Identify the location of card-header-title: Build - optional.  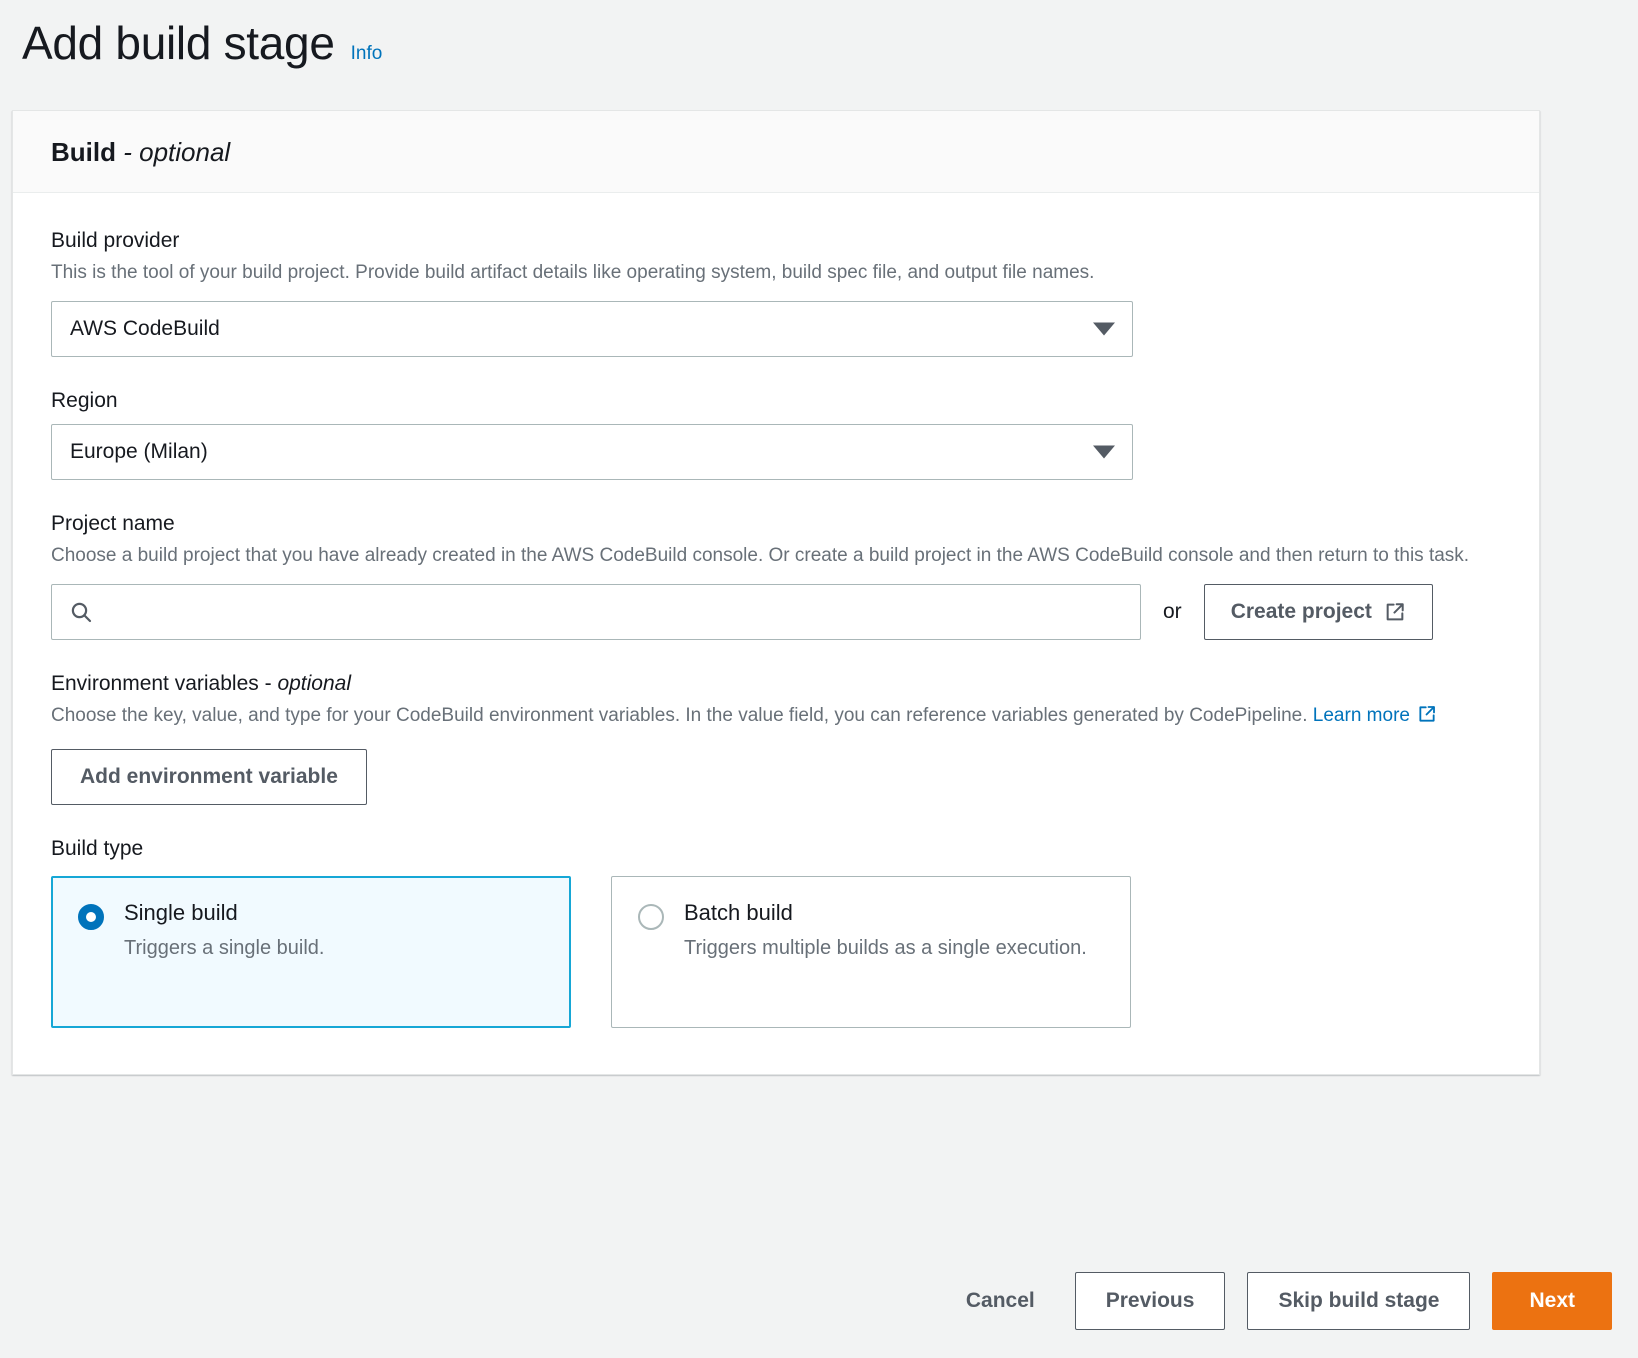
(776, 152).